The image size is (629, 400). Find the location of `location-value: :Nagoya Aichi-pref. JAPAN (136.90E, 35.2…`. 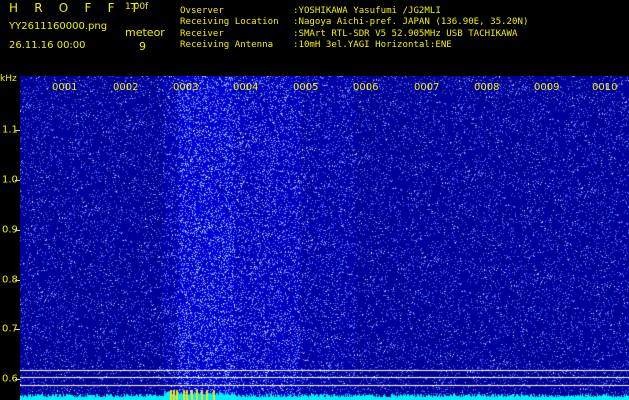

location-value: :Nagoya Aichi-pref. JAPAN (136.90E, 35.2… is located at coordinates (411, 22).